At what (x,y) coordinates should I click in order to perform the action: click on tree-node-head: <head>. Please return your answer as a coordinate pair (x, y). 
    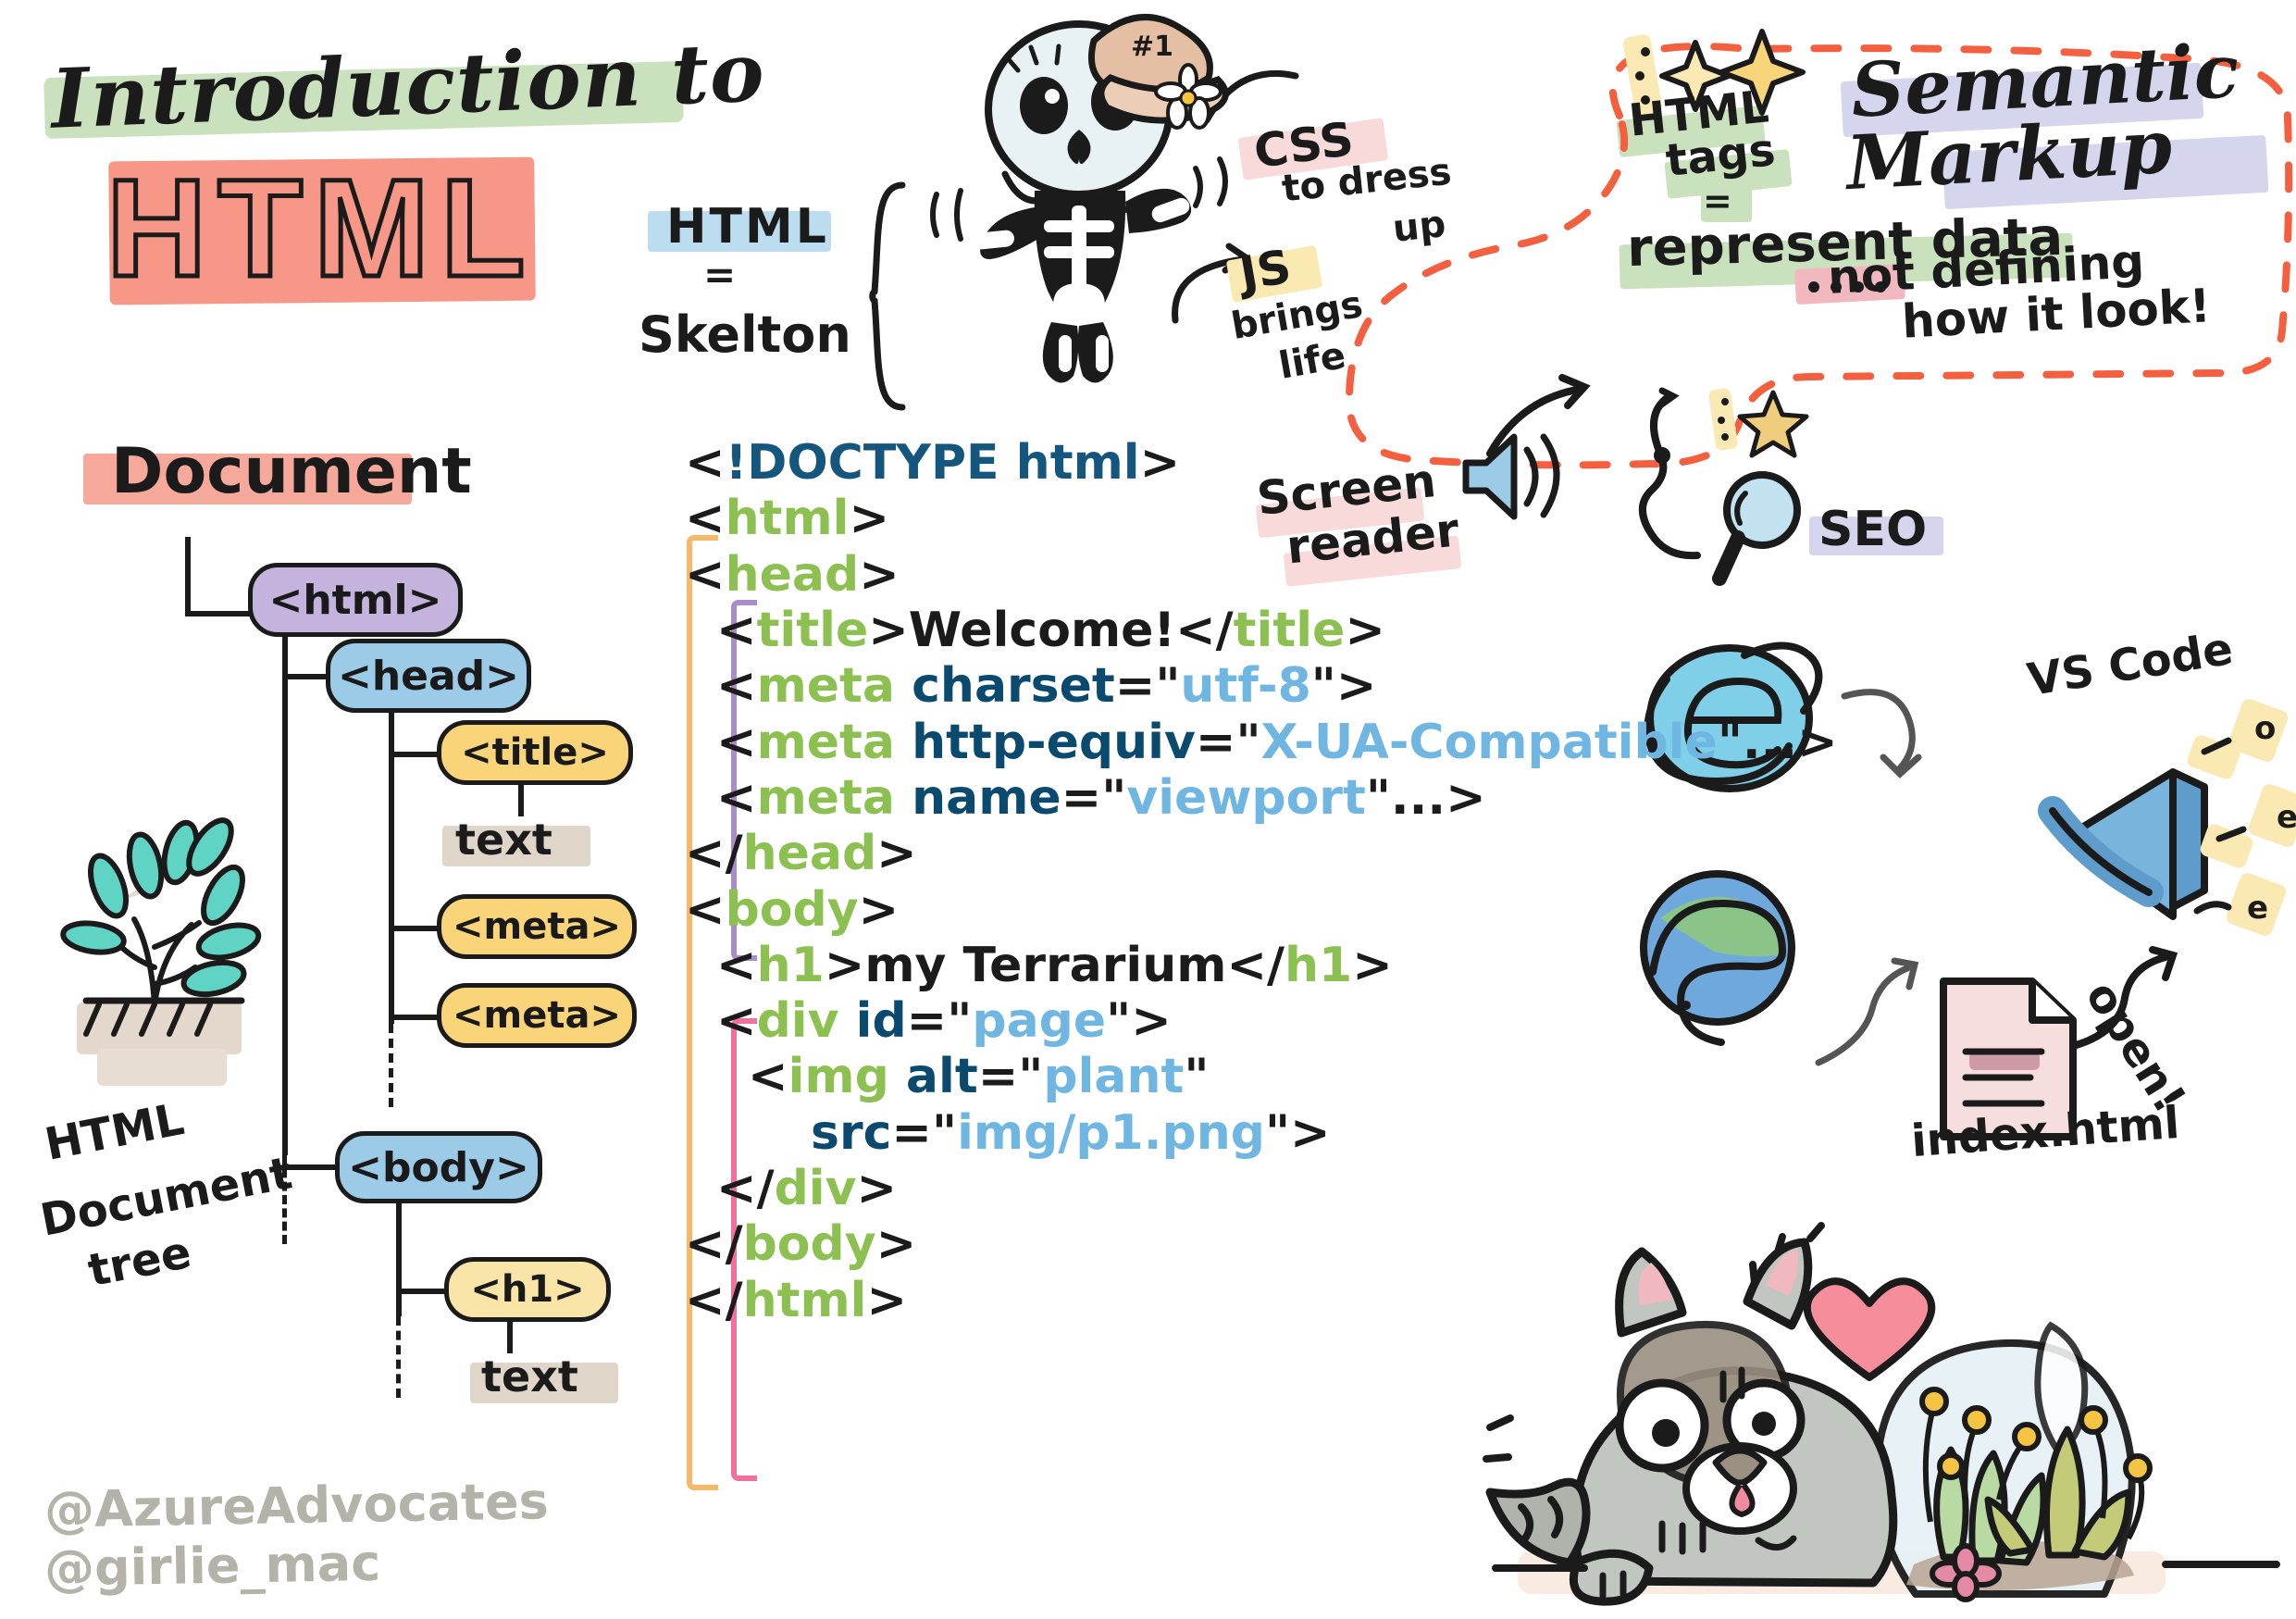
    Looking at the image, I should click on (429, 676).